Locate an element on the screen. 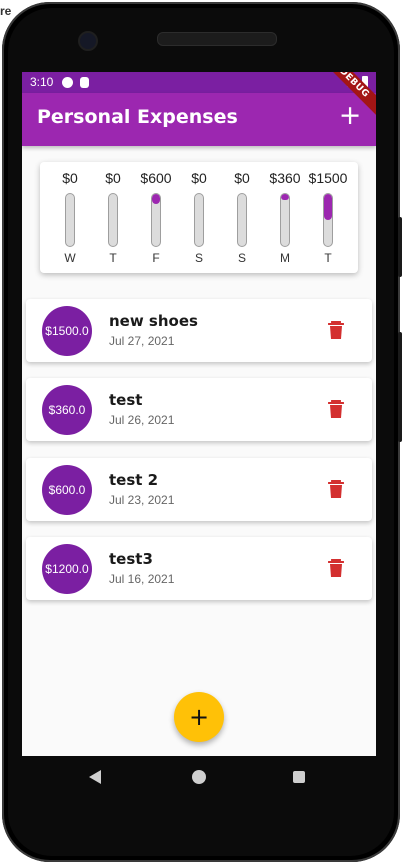  system-nav-bar is located at coordinates (199, 777).